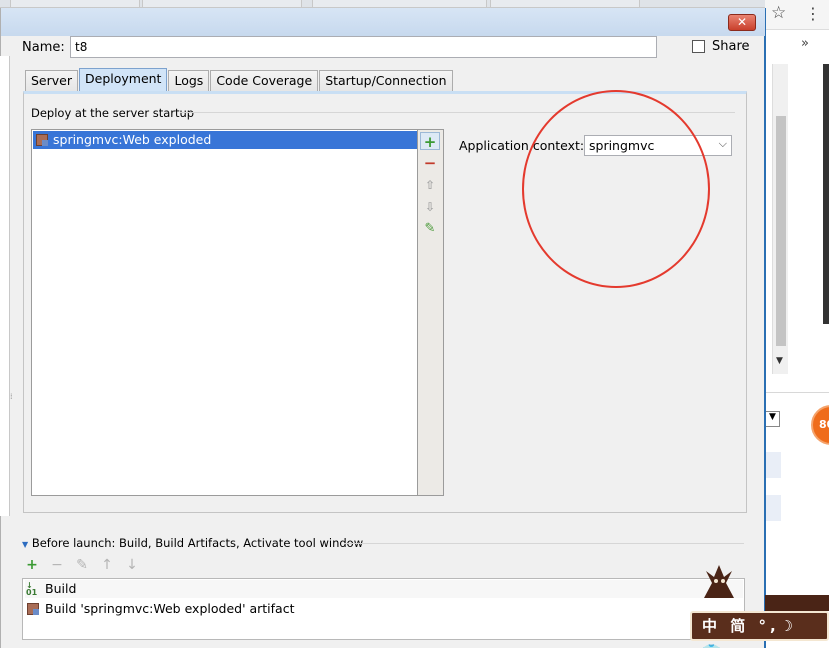  What do you see at coordinates (820, 425) in the screenshot?
I see `floating-badge: 80` at bounding box center [820, 425].